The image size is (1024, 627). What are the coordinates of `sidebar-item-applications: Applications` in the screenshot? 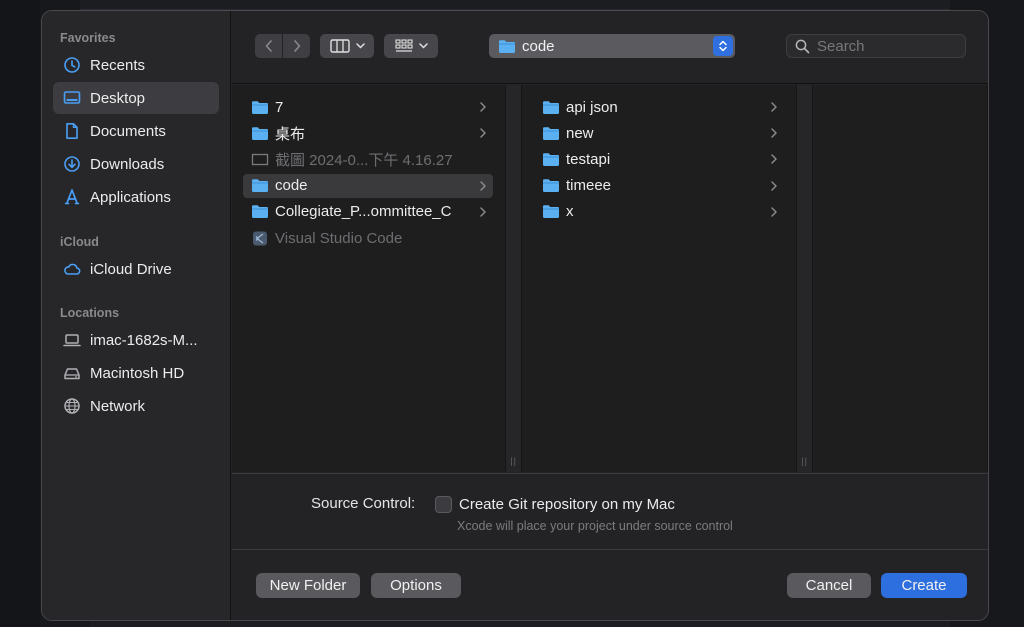 It's located at (136, 197).